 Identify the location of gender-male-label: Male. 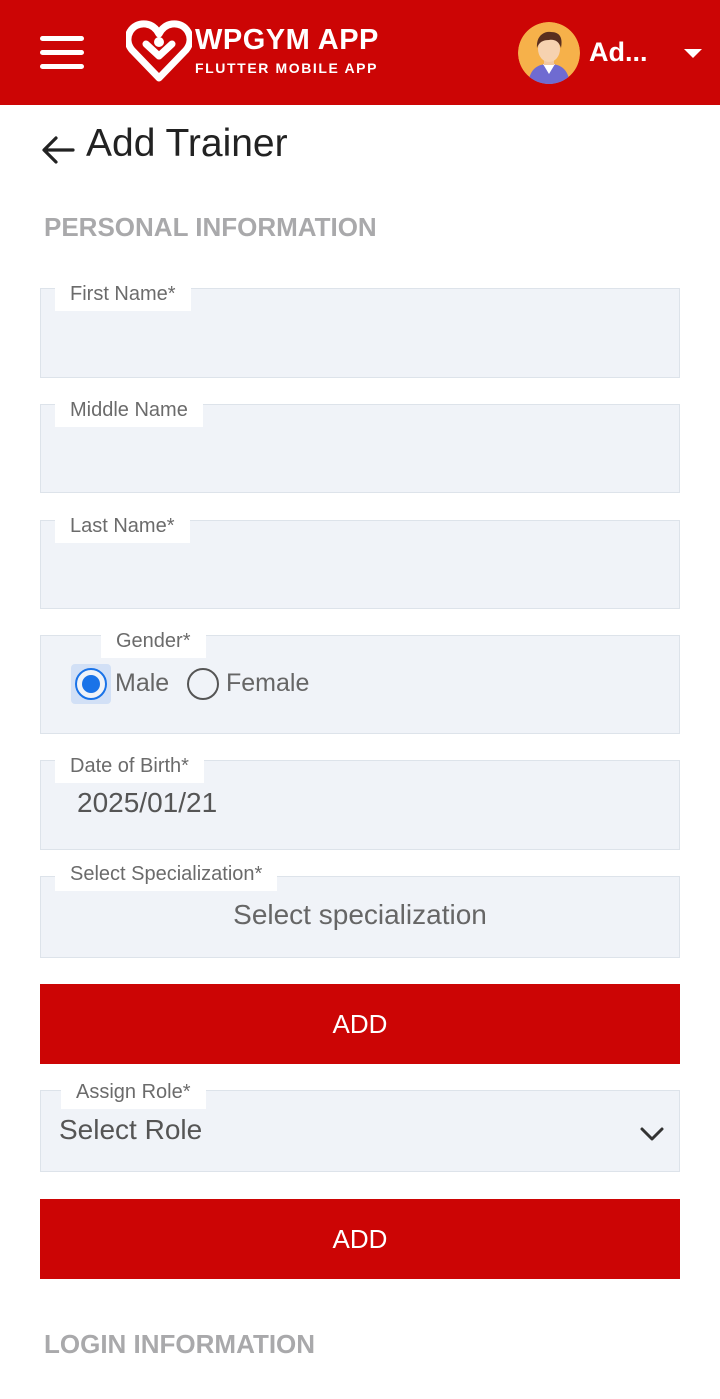
(142, 683).